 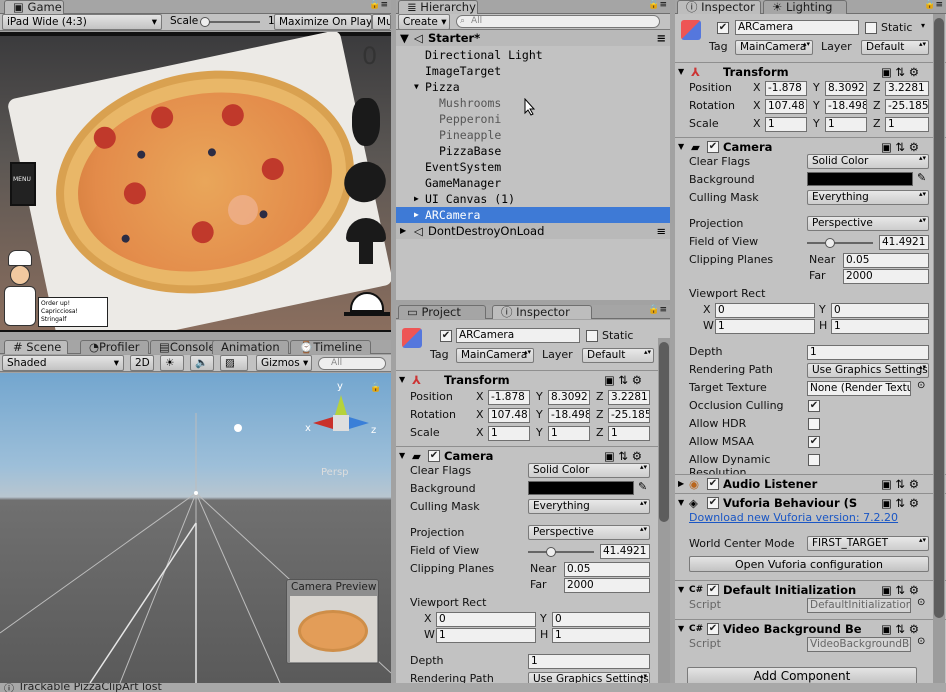 What do you see at coordinates (907, 106) in the screenshot?
I see `rotation-z-field: -25.185` at bounding box center [907, 106].